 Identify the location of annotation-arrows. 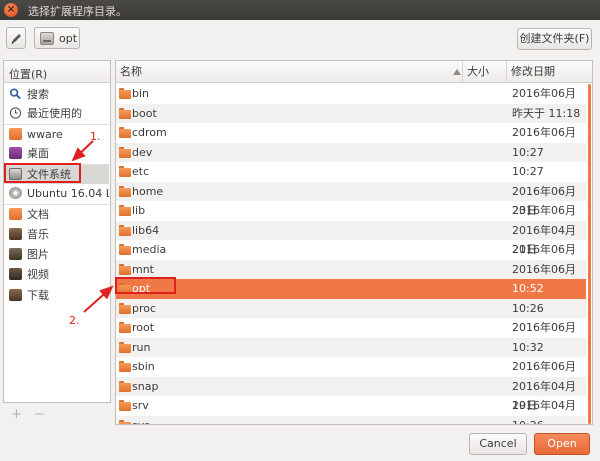
(92, 226).